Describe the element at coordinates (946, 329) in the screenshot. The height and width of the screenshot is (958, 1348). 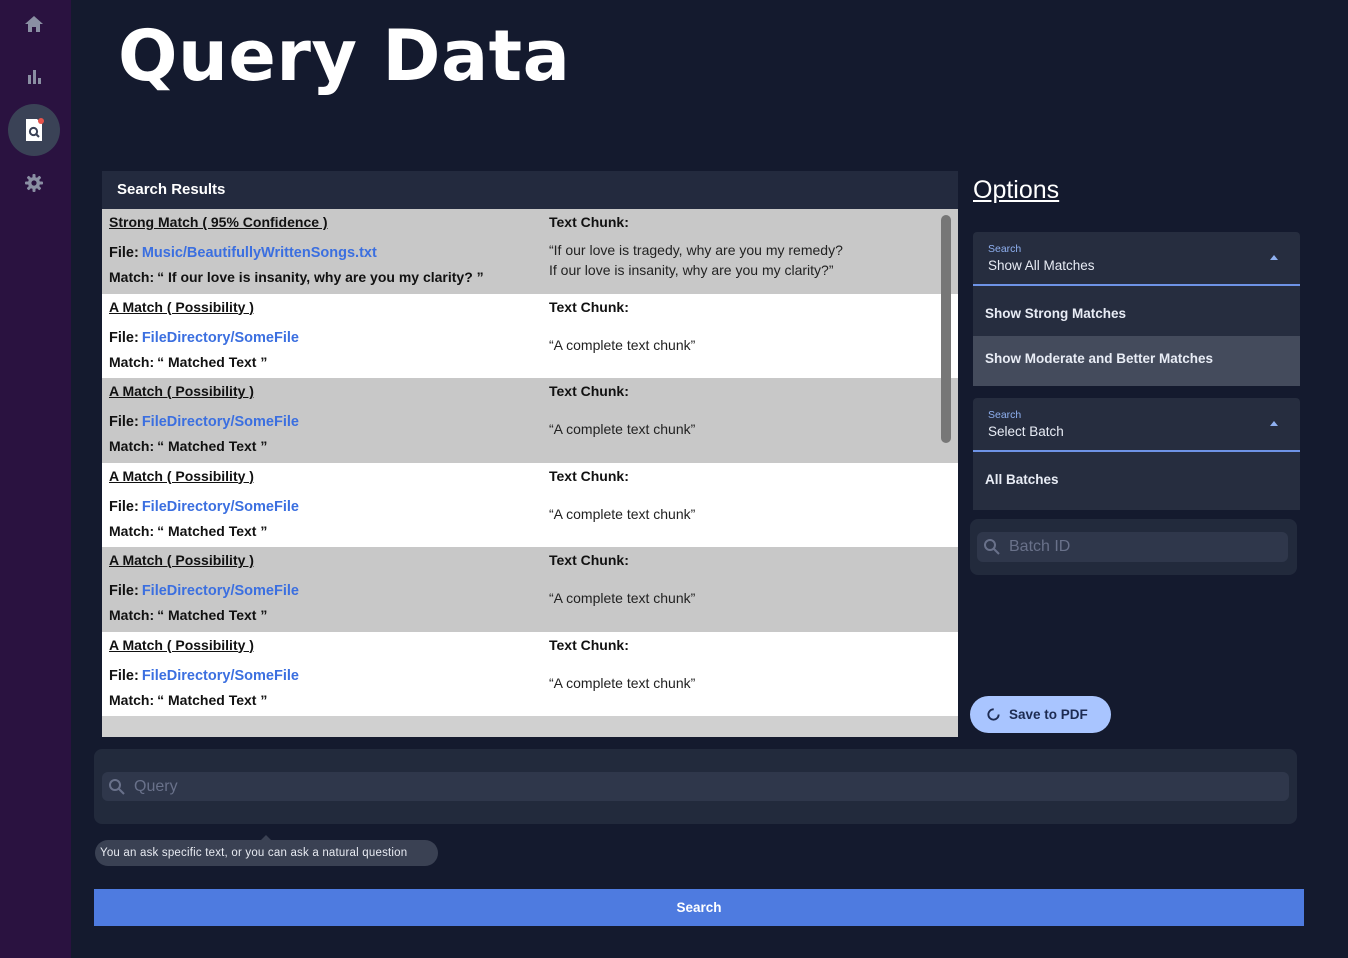
I see `results-scrollbar` at that location.